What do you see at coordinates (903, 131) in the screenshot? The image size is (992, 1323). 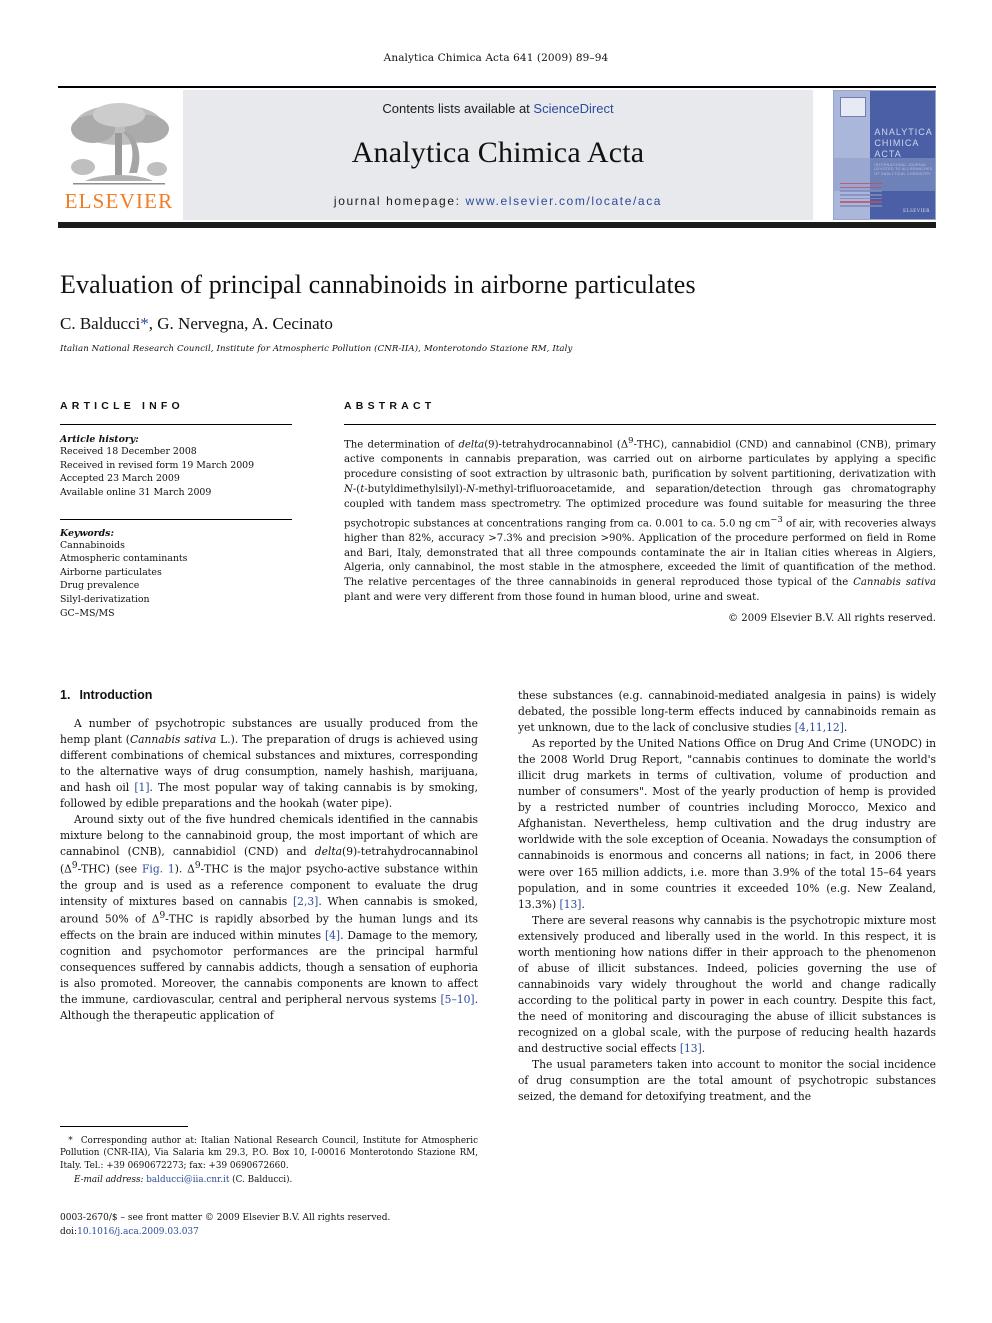 I see `cover-title-line1: ANALYTICA` at bounding box center [903, 131].